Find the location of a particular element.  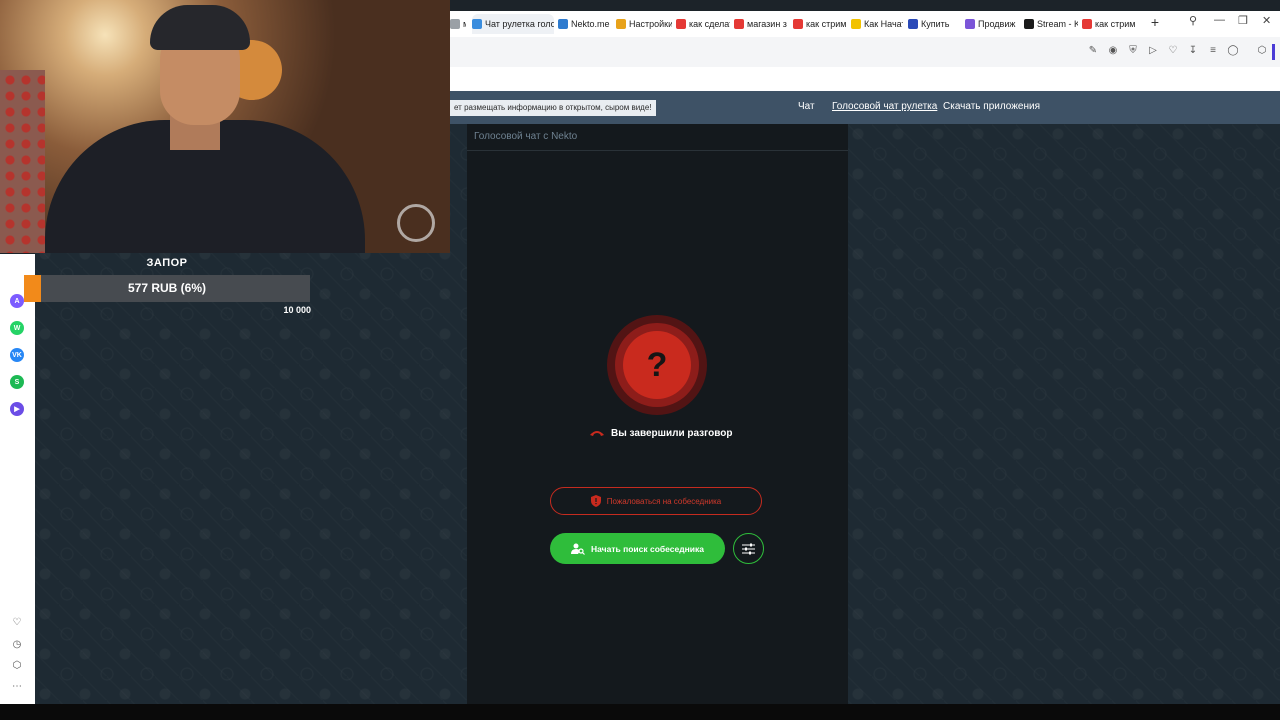

browser-tab: Купить is located at coordinates (934, 24).